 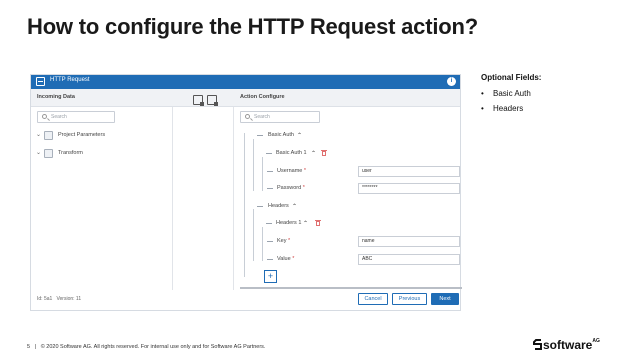 I want to click on password-field: ********, so click(x=409, y=188).